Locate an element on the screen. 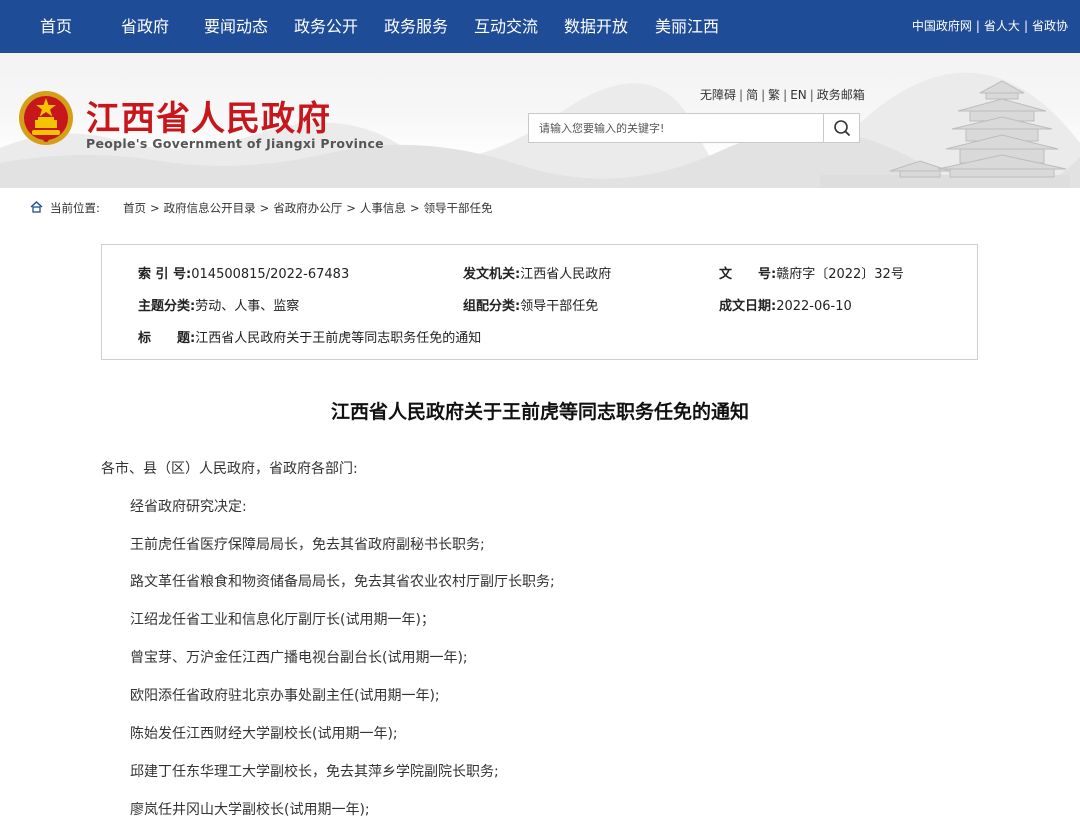  article-paragraph: 陈始发任江西财经大学副校长(试用期一年); is located at coordinates (264, 734).